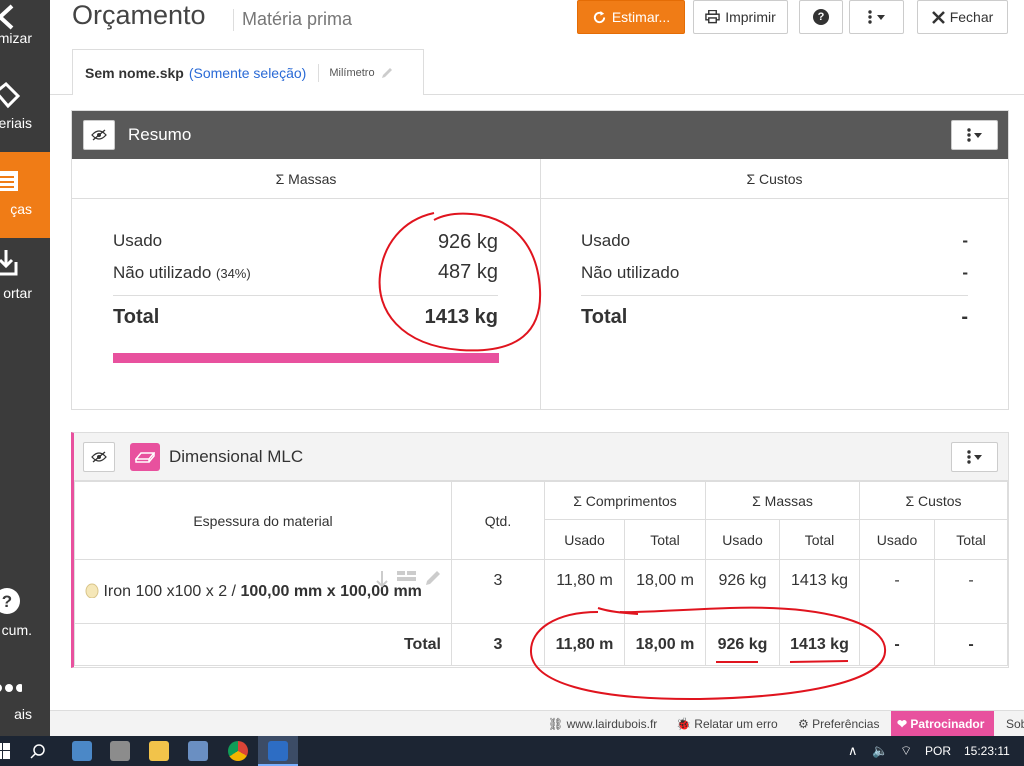 This screenshot has width=1024, height=766. I want to click on sidebar-item-minimize: mizar, so click(25, 24).